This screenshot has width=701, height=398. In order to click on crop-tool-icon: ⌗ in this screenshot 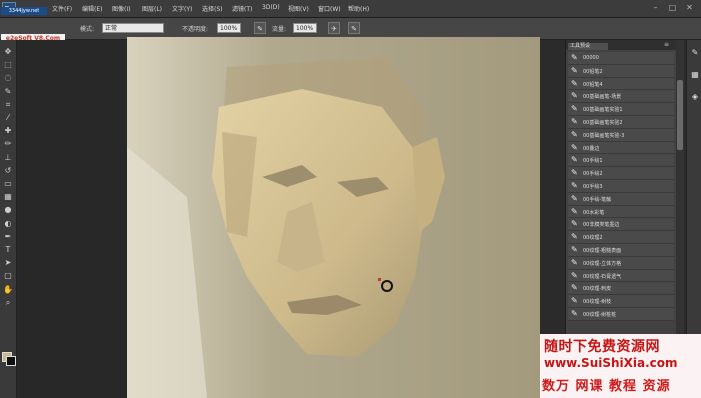, I will do `click(8, 104)`.